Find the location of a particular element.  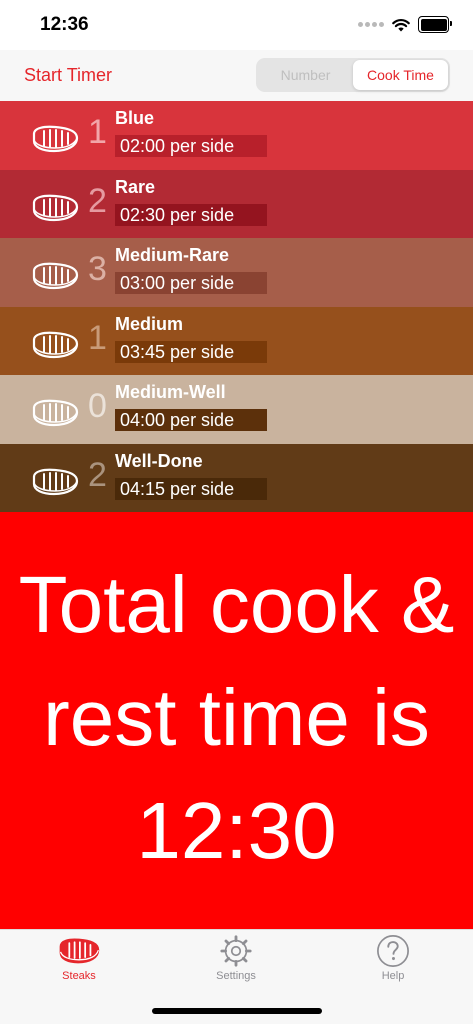

gear-icon is located at coordinates (236, 951).